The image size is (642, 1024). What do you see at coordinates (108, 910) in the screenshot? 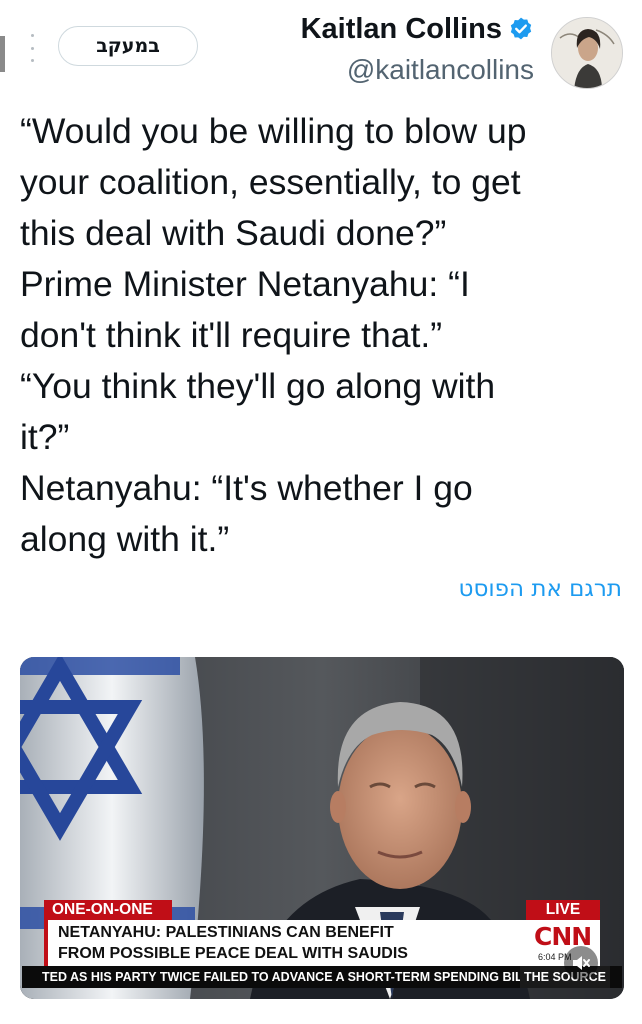
I see `segment-tag: ONE-ON-ONE` at bounding box center [108, 910].